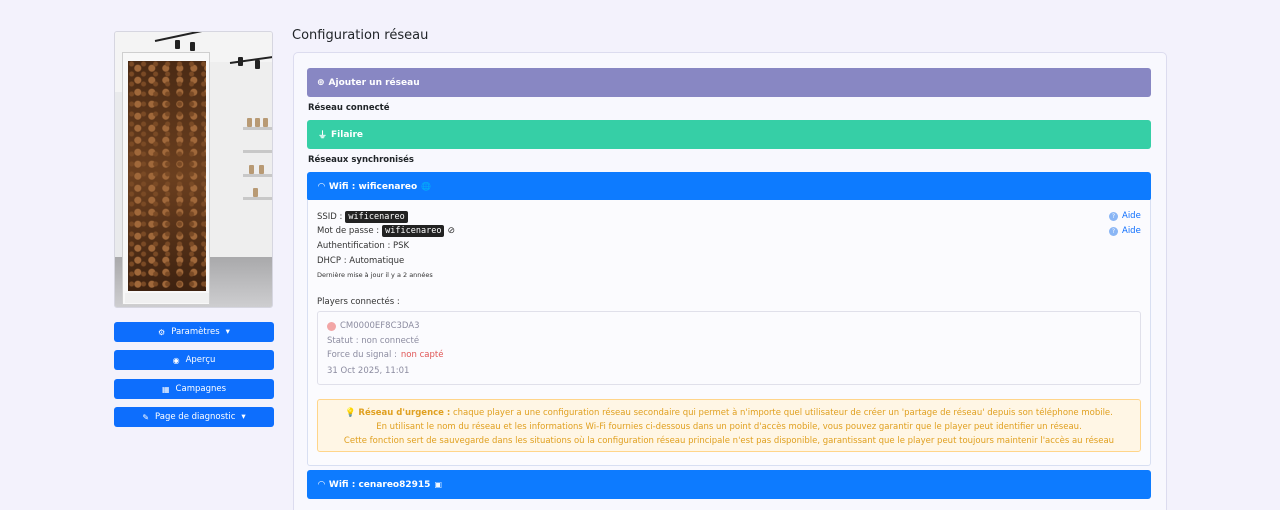  What do you see at coordinates (426, 186) in the screenshot?
I see `globe-icon: 🌐` at bounding box center [426, 186].